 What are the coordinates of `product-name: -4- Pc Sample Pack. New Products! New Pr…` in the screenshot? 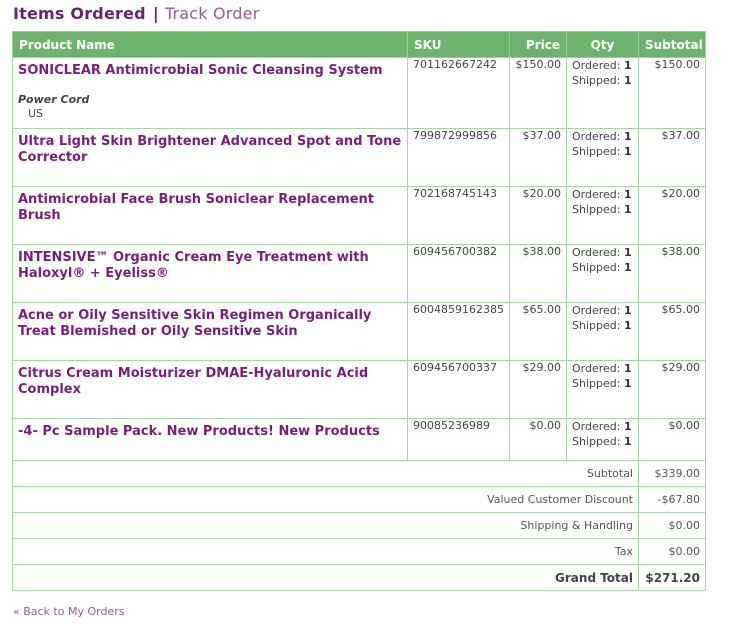 It's located at (199, 431).